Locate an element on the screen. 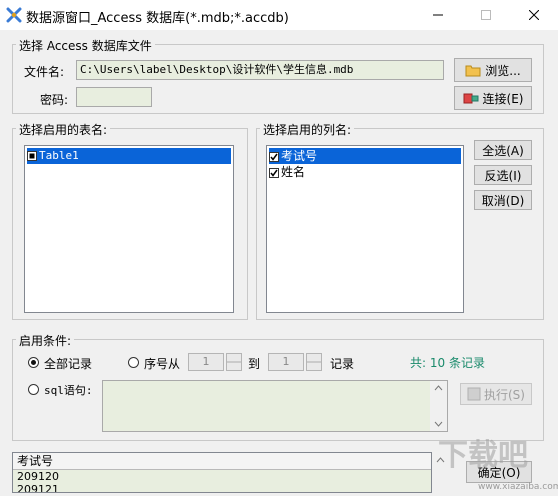 This screenshot has width=558, height=496. cancel-selection-button: 取消(D) is located at coordinates (503, 200).